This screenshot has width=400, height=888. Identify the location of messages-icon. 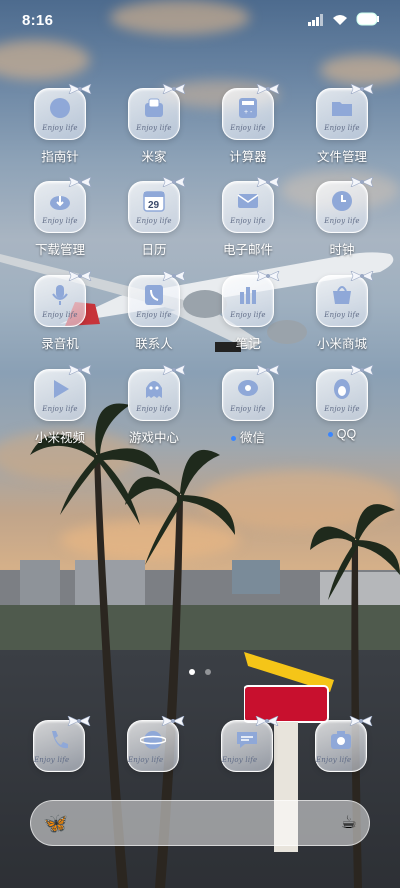
(247, 740).